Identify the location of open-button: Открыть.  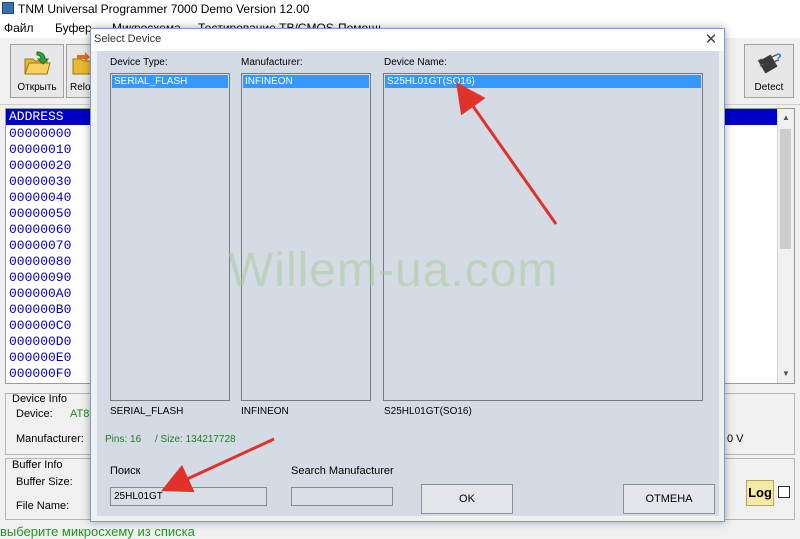
(37, 71).